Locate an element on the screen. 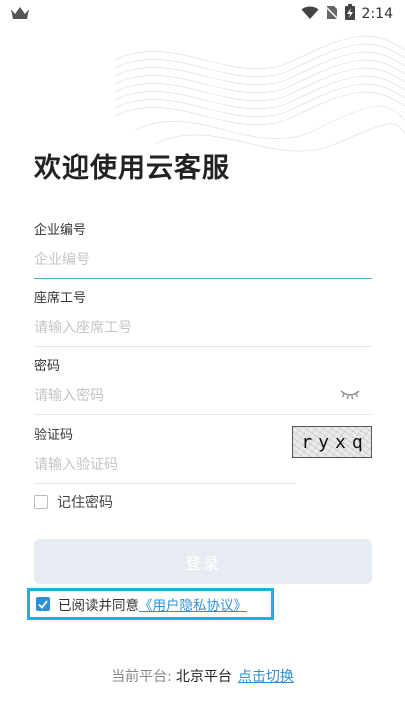  battery-charging-icon is located at coordinates (349, 14).